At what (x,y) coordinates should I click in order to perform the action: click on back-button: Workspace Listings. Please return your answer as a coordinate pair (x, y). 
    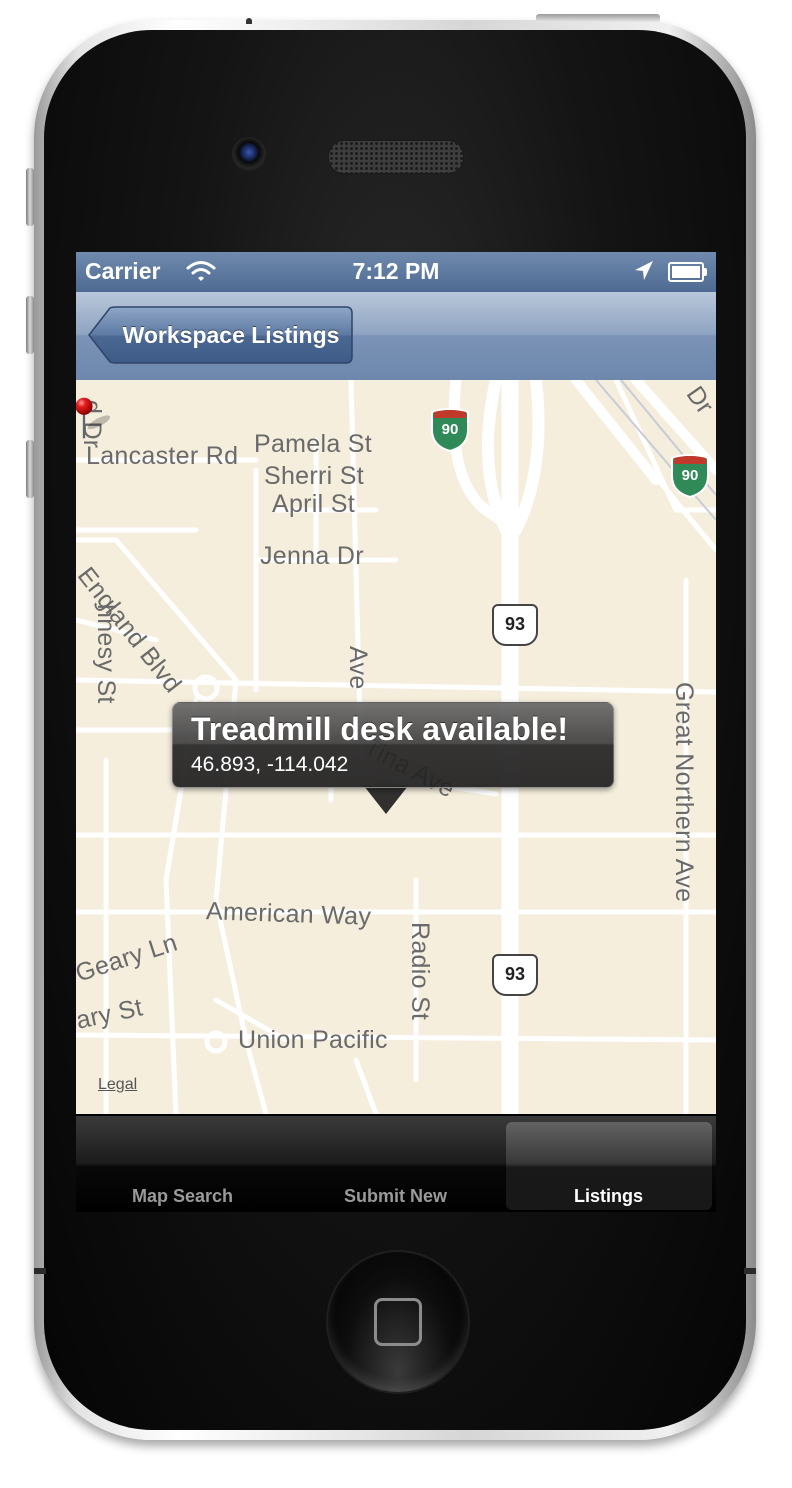
    Looking at the image, I should click on (220, 335).